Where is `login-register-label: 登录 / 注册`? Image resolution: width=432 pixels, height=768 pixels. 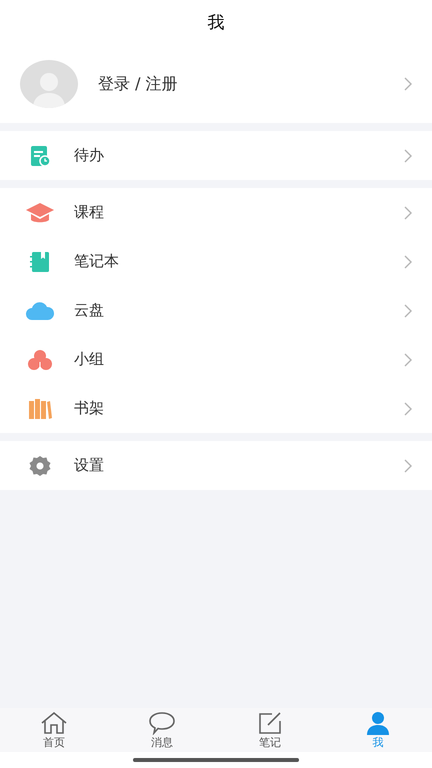 login-register-label: 登录 / 注册 is located at coordinates (138, 84).